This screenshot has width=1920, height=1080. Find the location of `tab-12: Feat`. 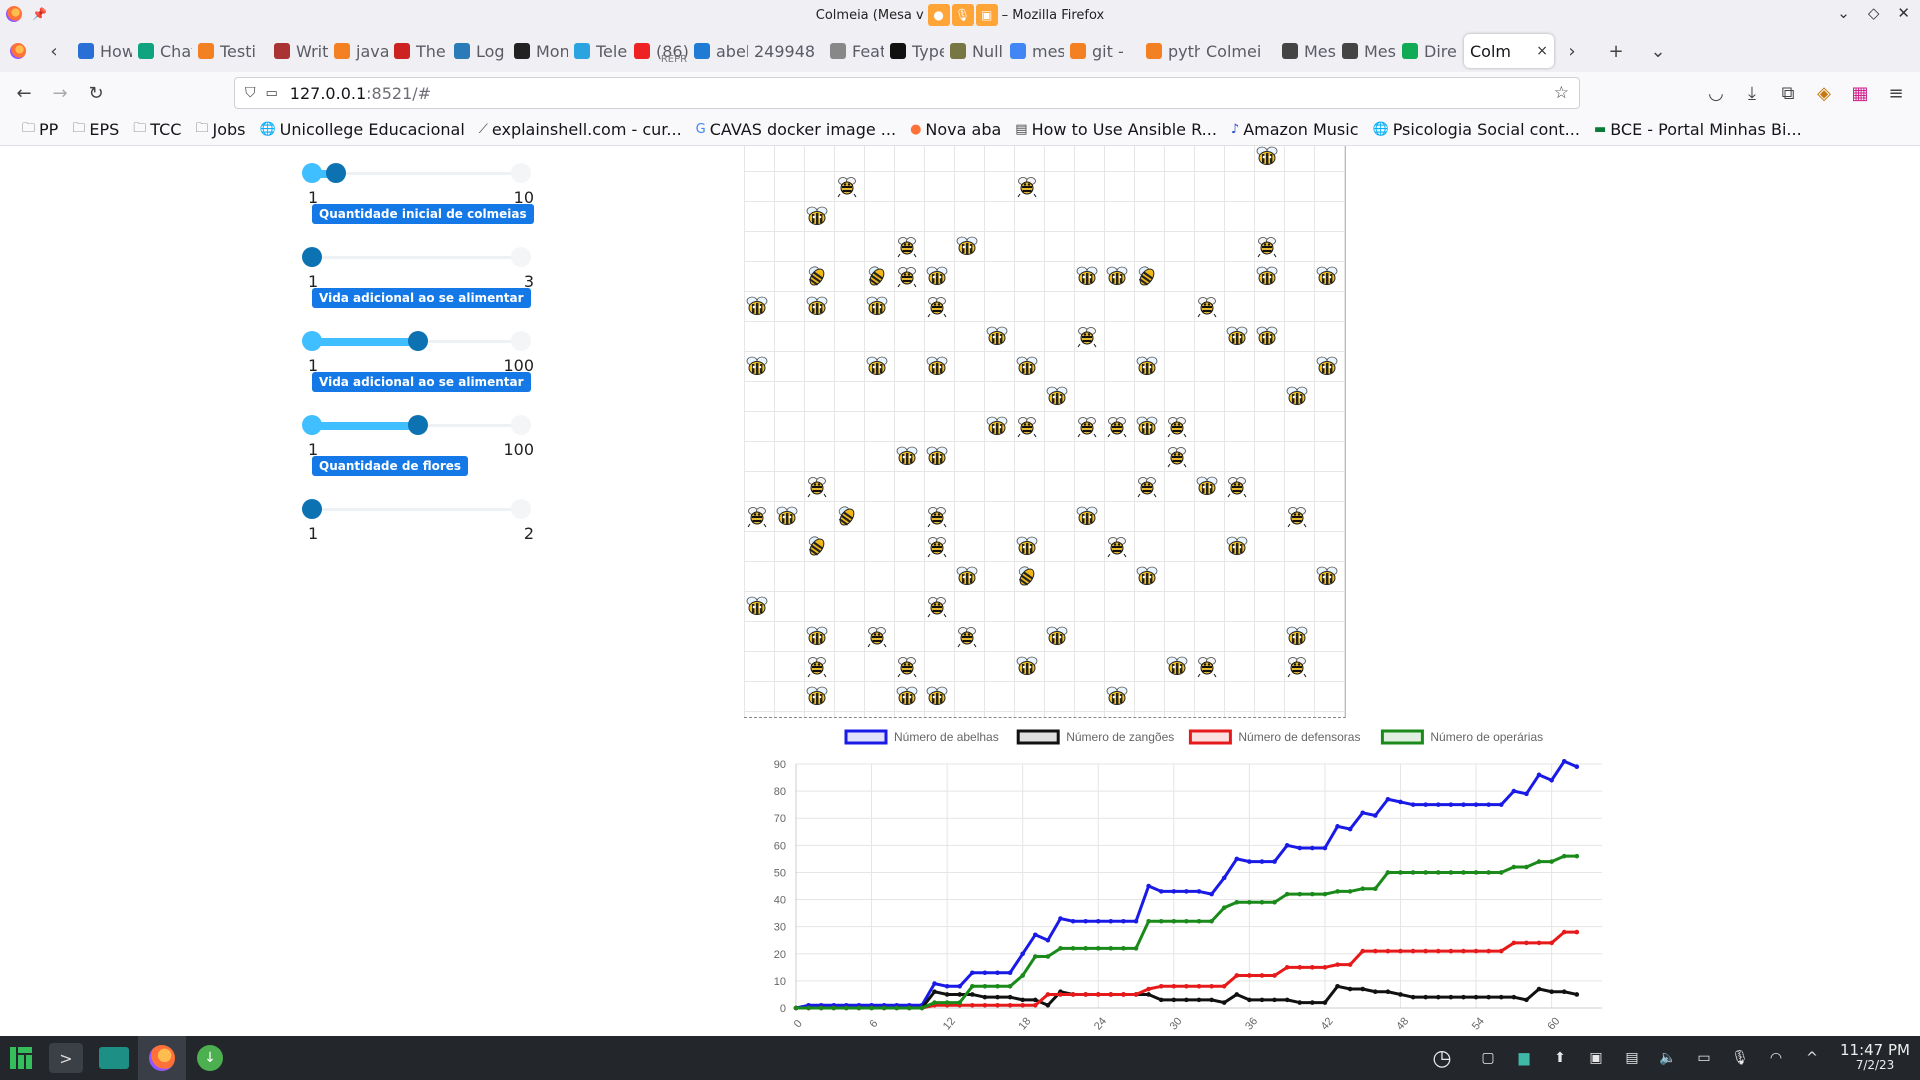

tab-12: Feat is located at coordinates (854, 51).